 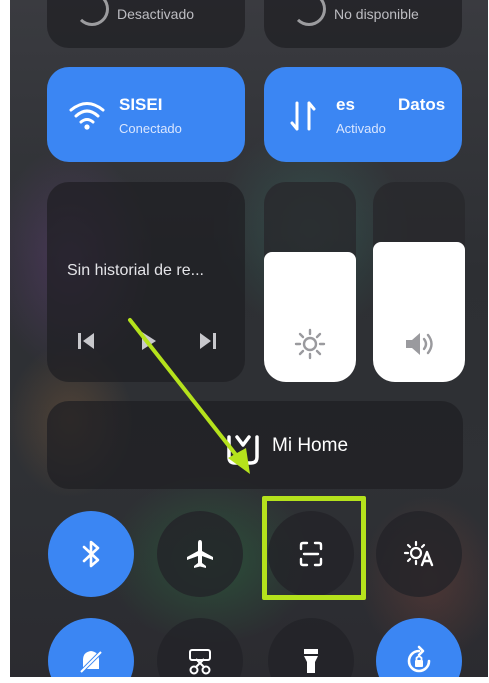 I want to click on auto-brightness-toggle, so click(x=419, y=554).